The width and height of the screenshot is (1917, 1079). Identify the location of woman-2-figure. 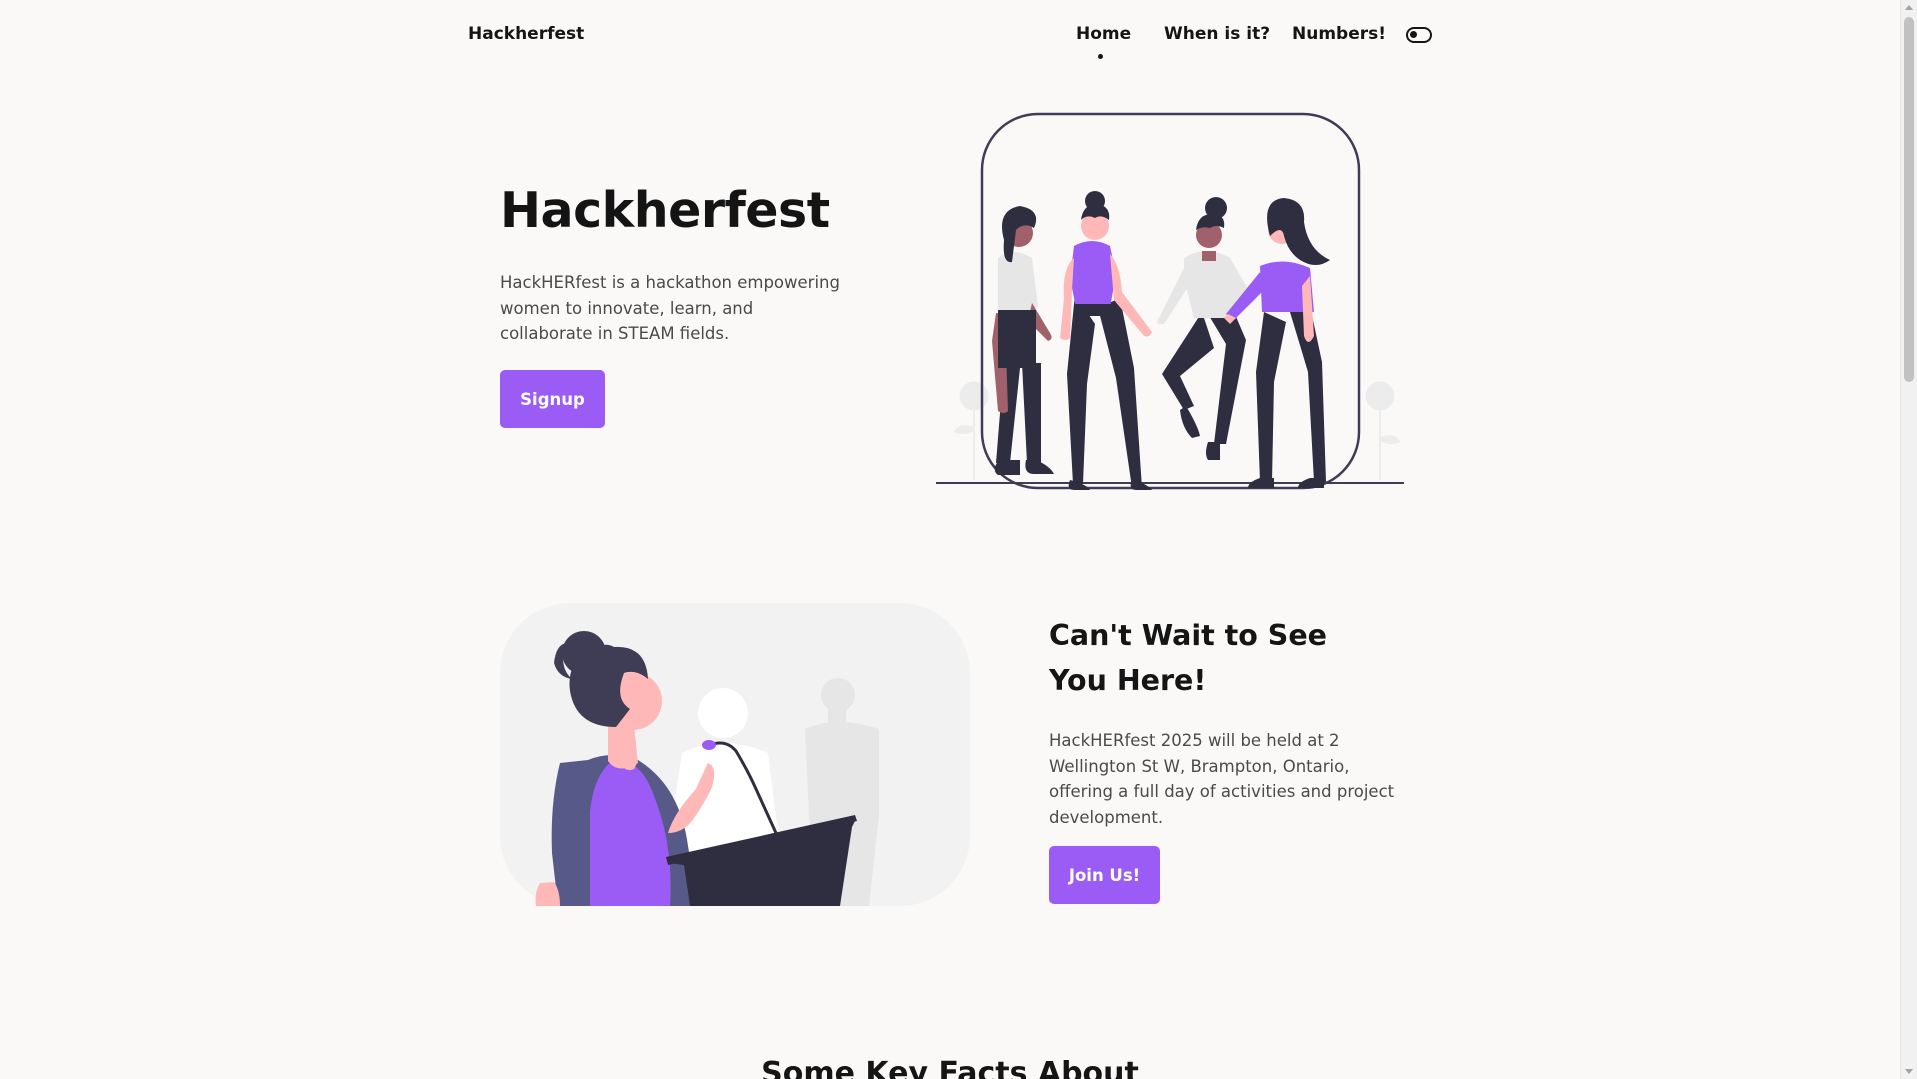
(1106, 340).